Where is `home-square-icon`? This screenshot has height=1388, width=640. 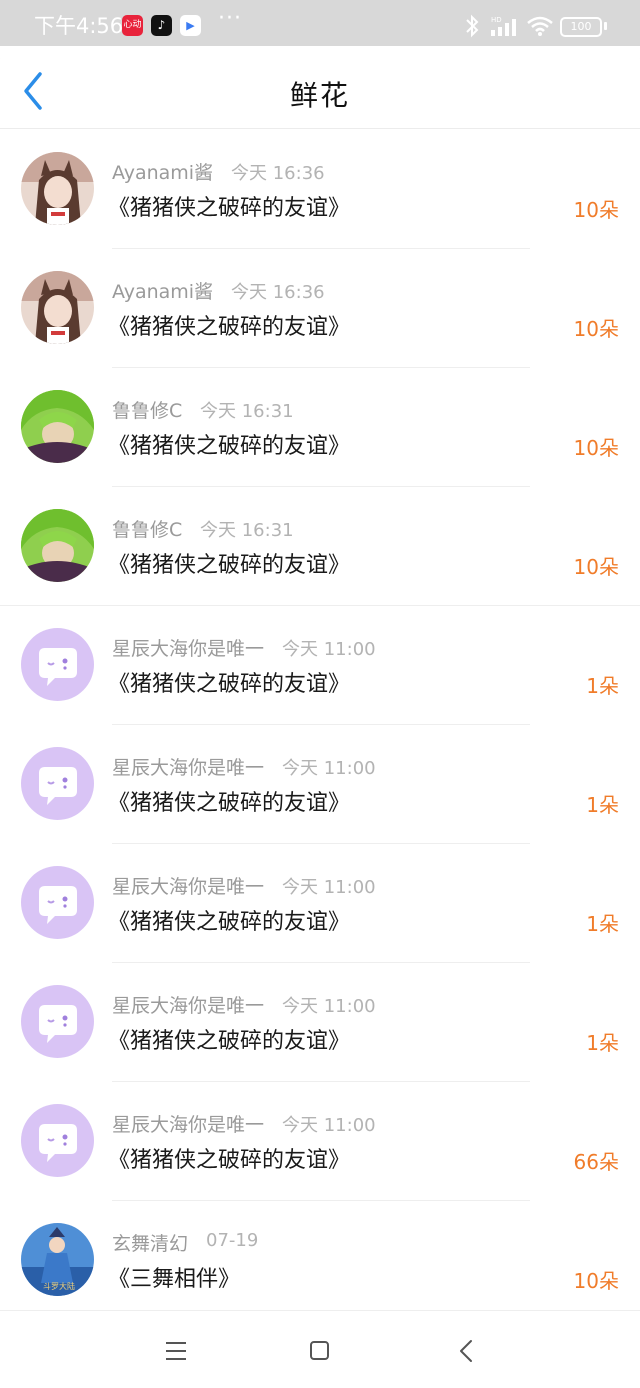 home-square-icon is located at coordinates (319, 1350).